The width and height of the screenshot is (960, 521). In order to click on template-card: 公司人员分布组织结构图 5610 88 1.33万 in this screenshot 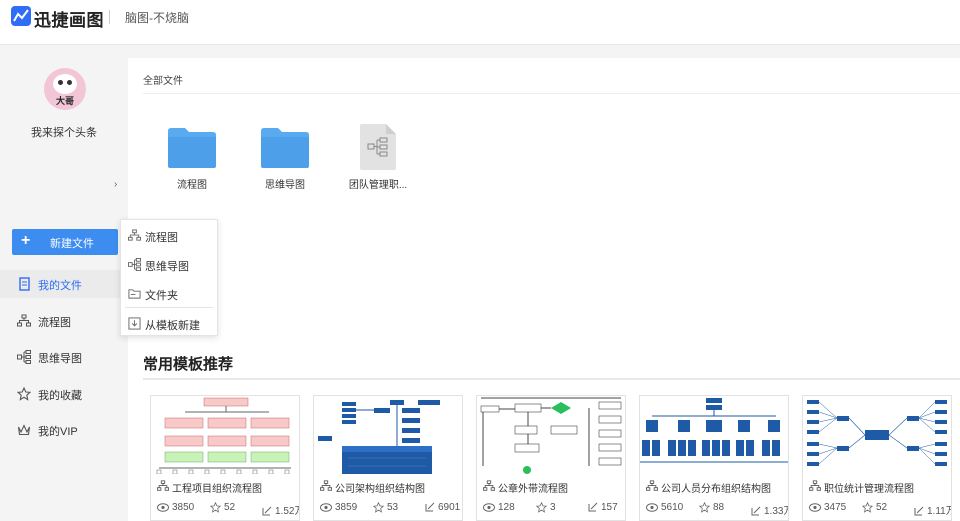, I will do `click(714, 458)`.